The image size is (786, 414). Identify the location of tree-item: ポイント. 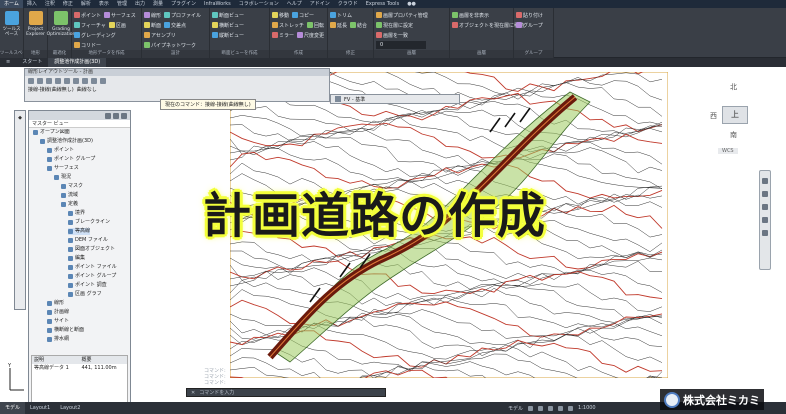
(60, 150).